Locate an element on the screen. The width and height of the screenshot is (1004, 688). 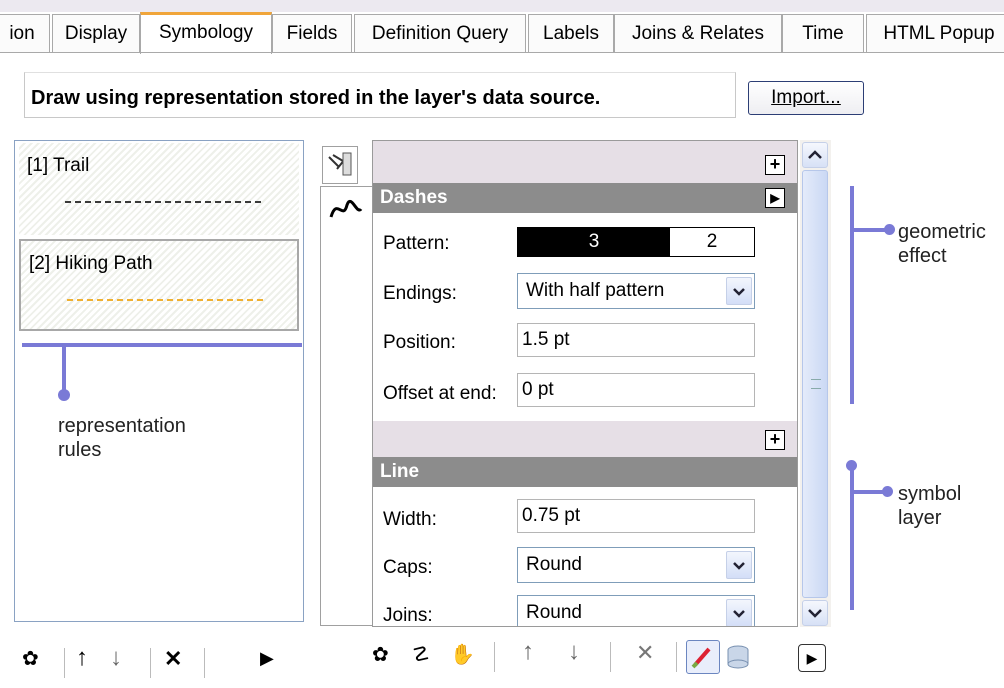
rules-toolbar: ✿ ↑ ↓ ✕ ▶ is located at coordinates (159, 662).